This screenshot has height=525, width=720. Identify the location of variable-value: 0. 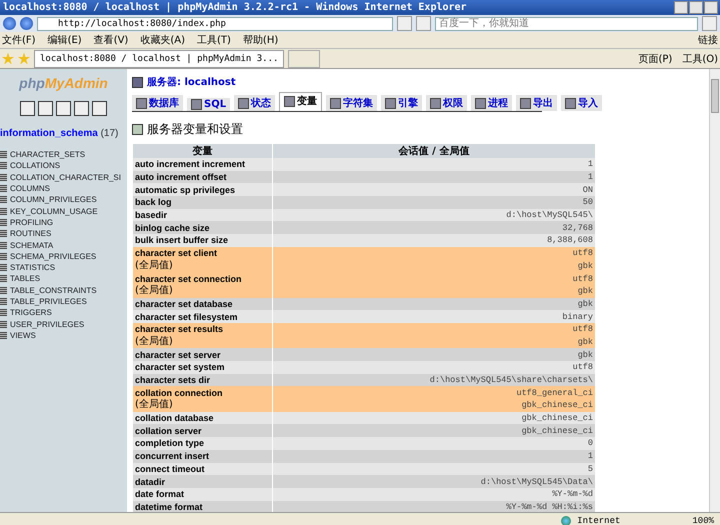
(434, 443).